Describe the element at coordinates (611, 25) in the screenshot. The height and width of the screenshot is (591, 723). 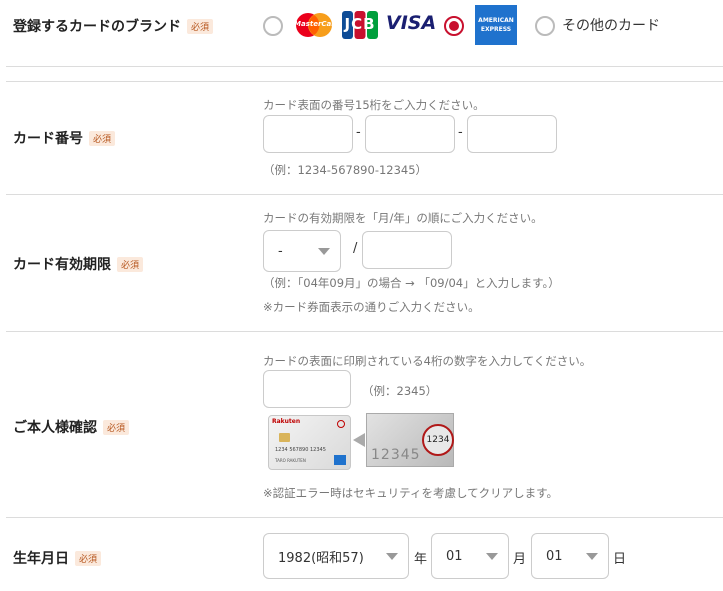
I see `brand-other-label: その他のカード` at that location.